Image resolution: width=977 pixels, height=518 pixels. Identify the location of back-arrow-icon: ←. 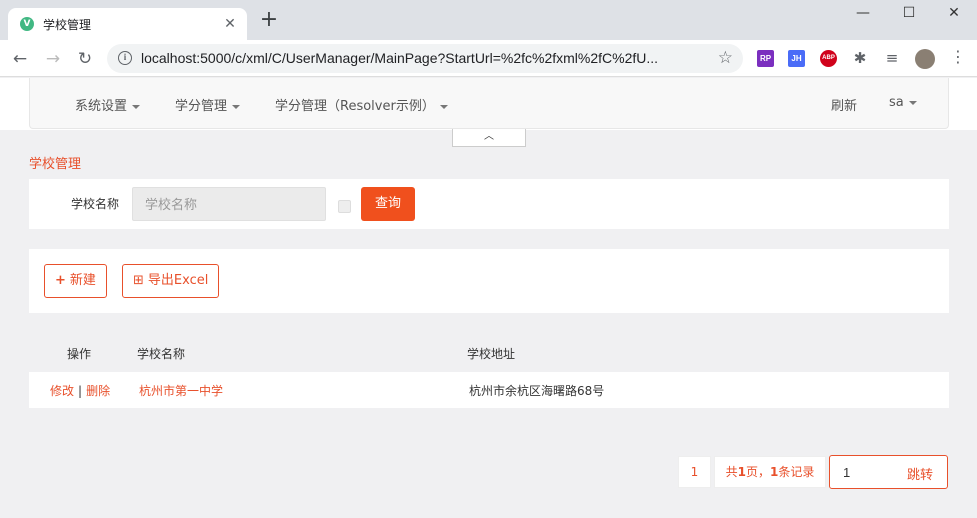
(20, 59).